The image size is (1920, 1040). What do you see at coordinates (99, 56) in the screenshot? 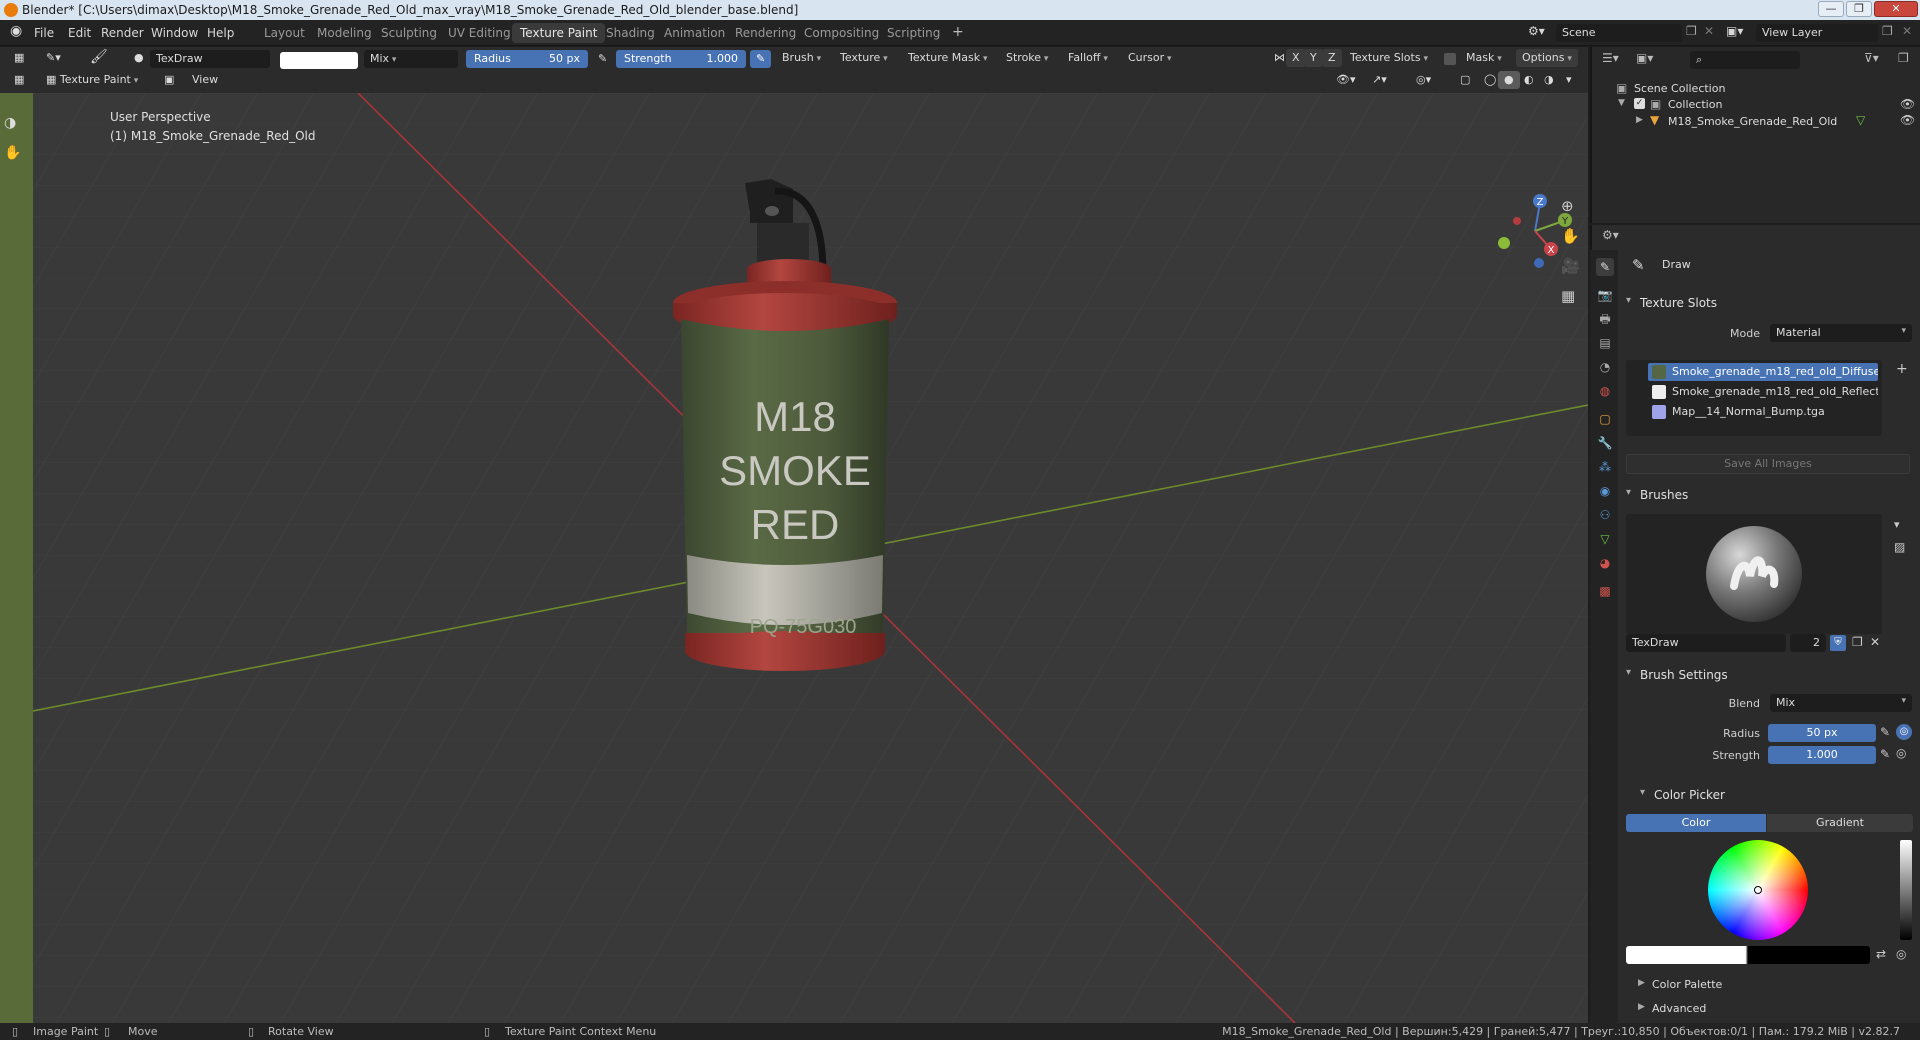
I see `brush-icon: 🖌` at bounding box center [99, 56].